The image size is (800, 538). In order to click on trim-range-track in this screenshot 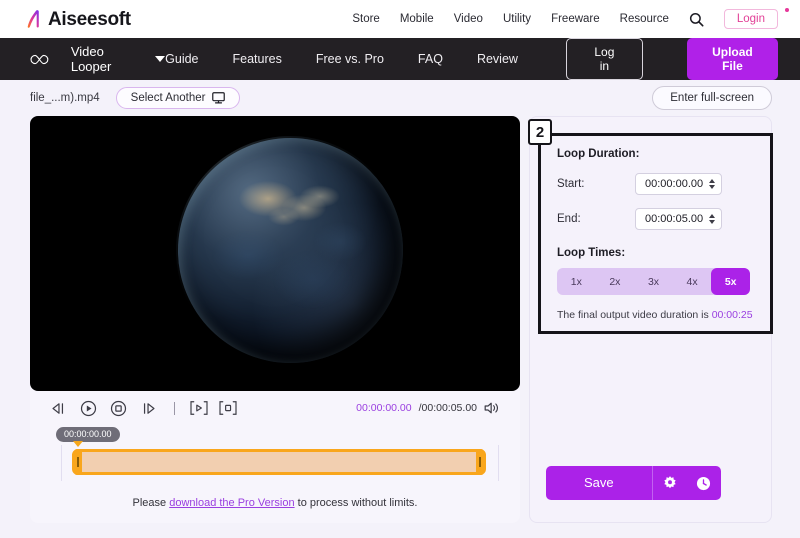, I will do `click(279, 462)`.